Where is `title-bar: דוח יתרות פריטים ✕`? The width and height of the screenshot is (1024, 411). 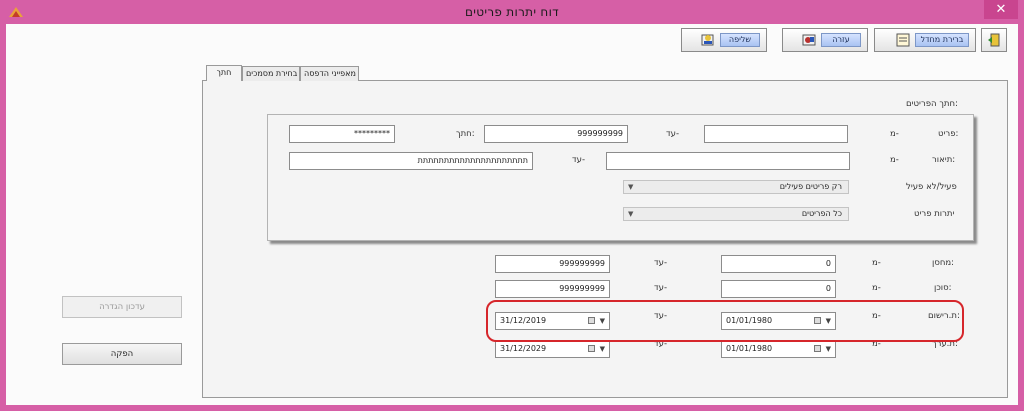
title-bar: דוח יתרות פריטים ✕ is located at coordinates (512, 12).